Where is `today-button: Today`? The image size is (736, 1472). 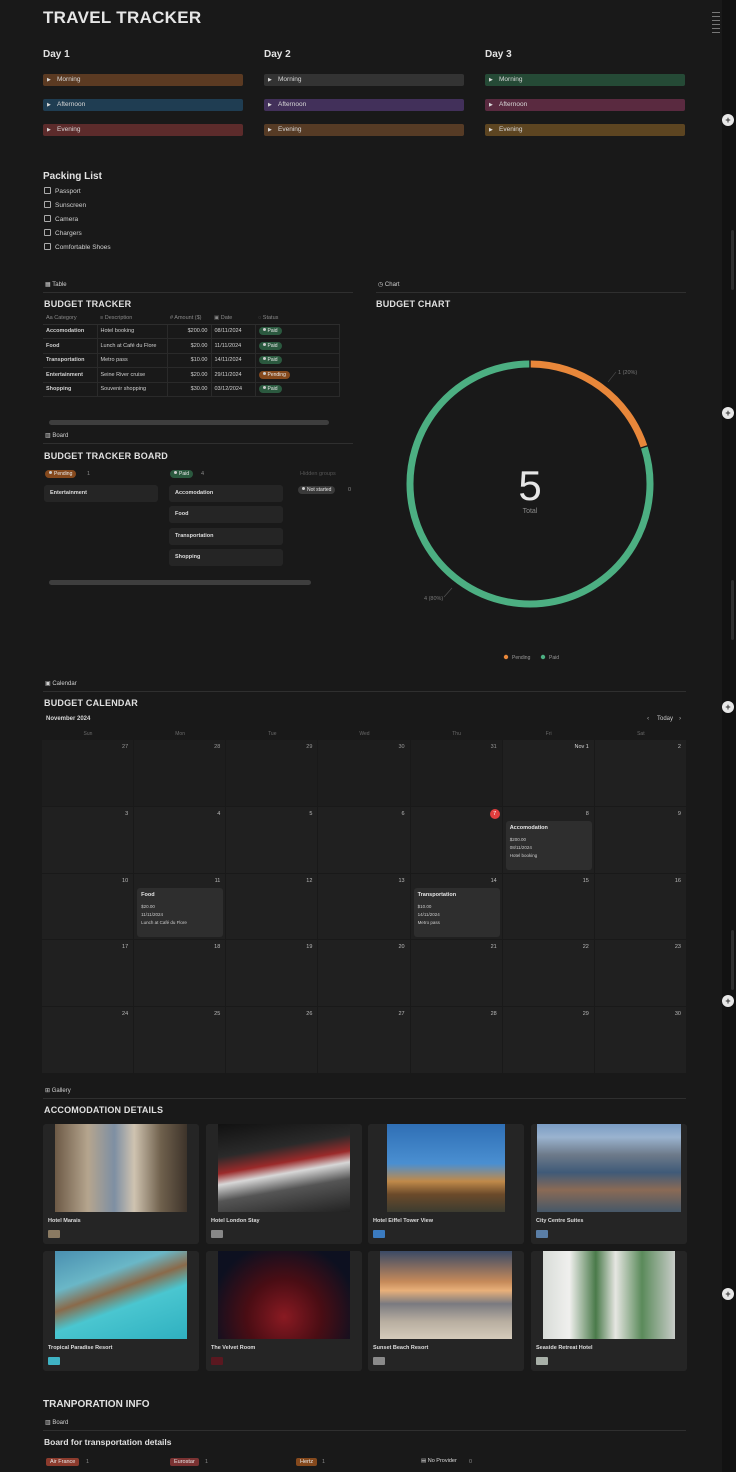 today-button: Today is located at coordinates (665, 719).